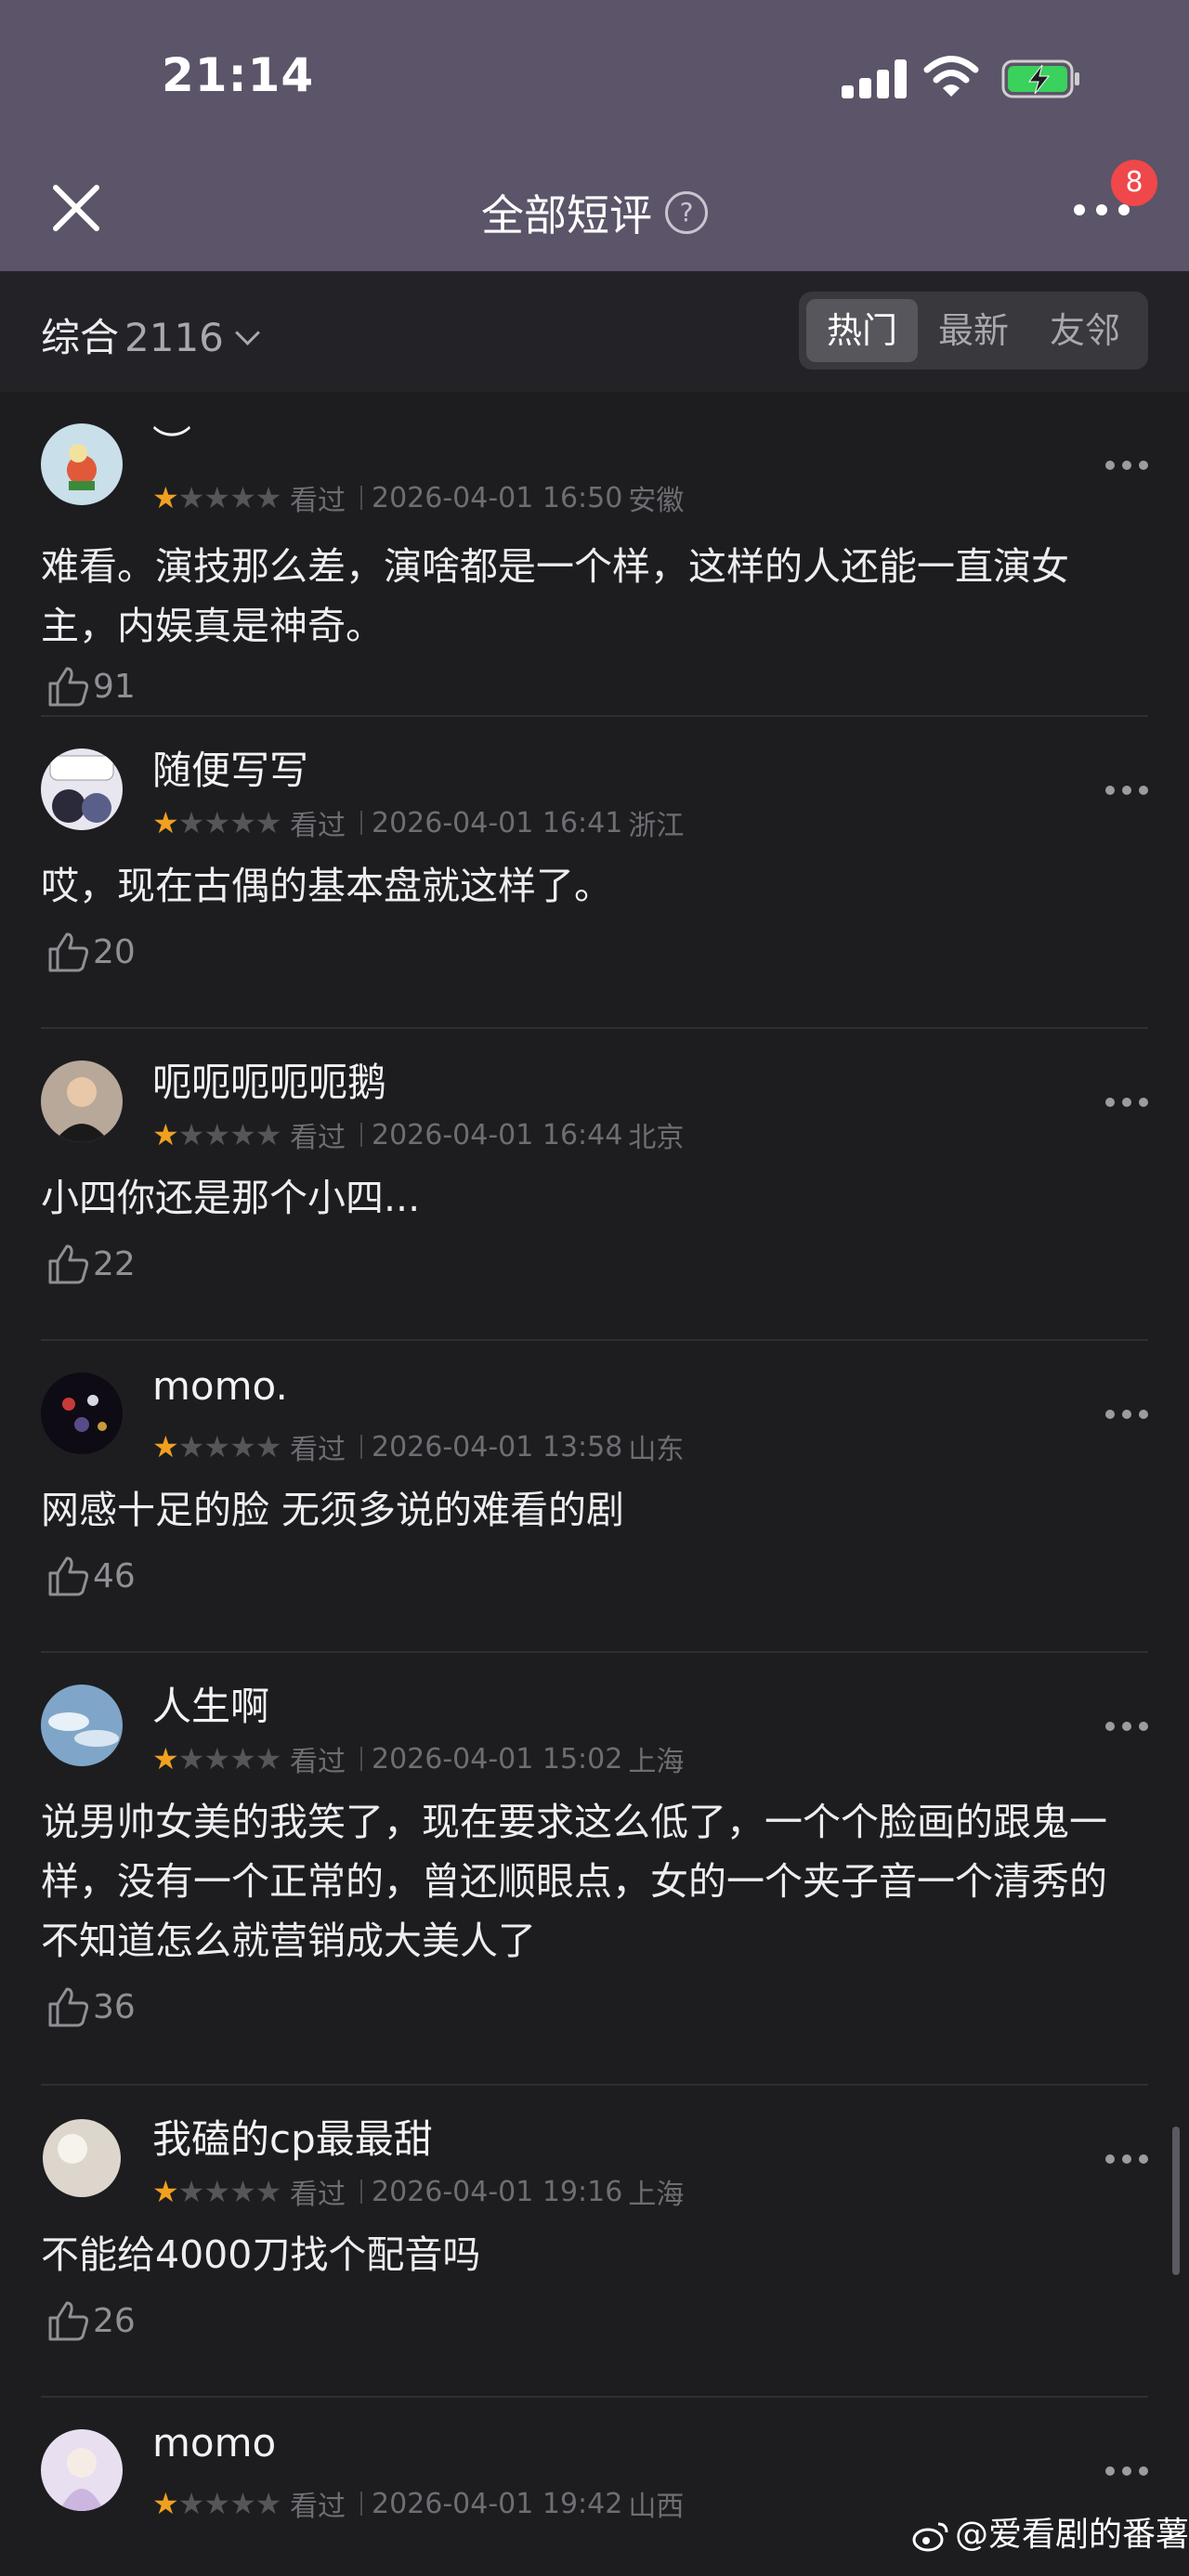  What do you see at coordinates (1134, 183) in the screenshot?
I see `notification-badge: 8` at bounding box center [1134, 183].